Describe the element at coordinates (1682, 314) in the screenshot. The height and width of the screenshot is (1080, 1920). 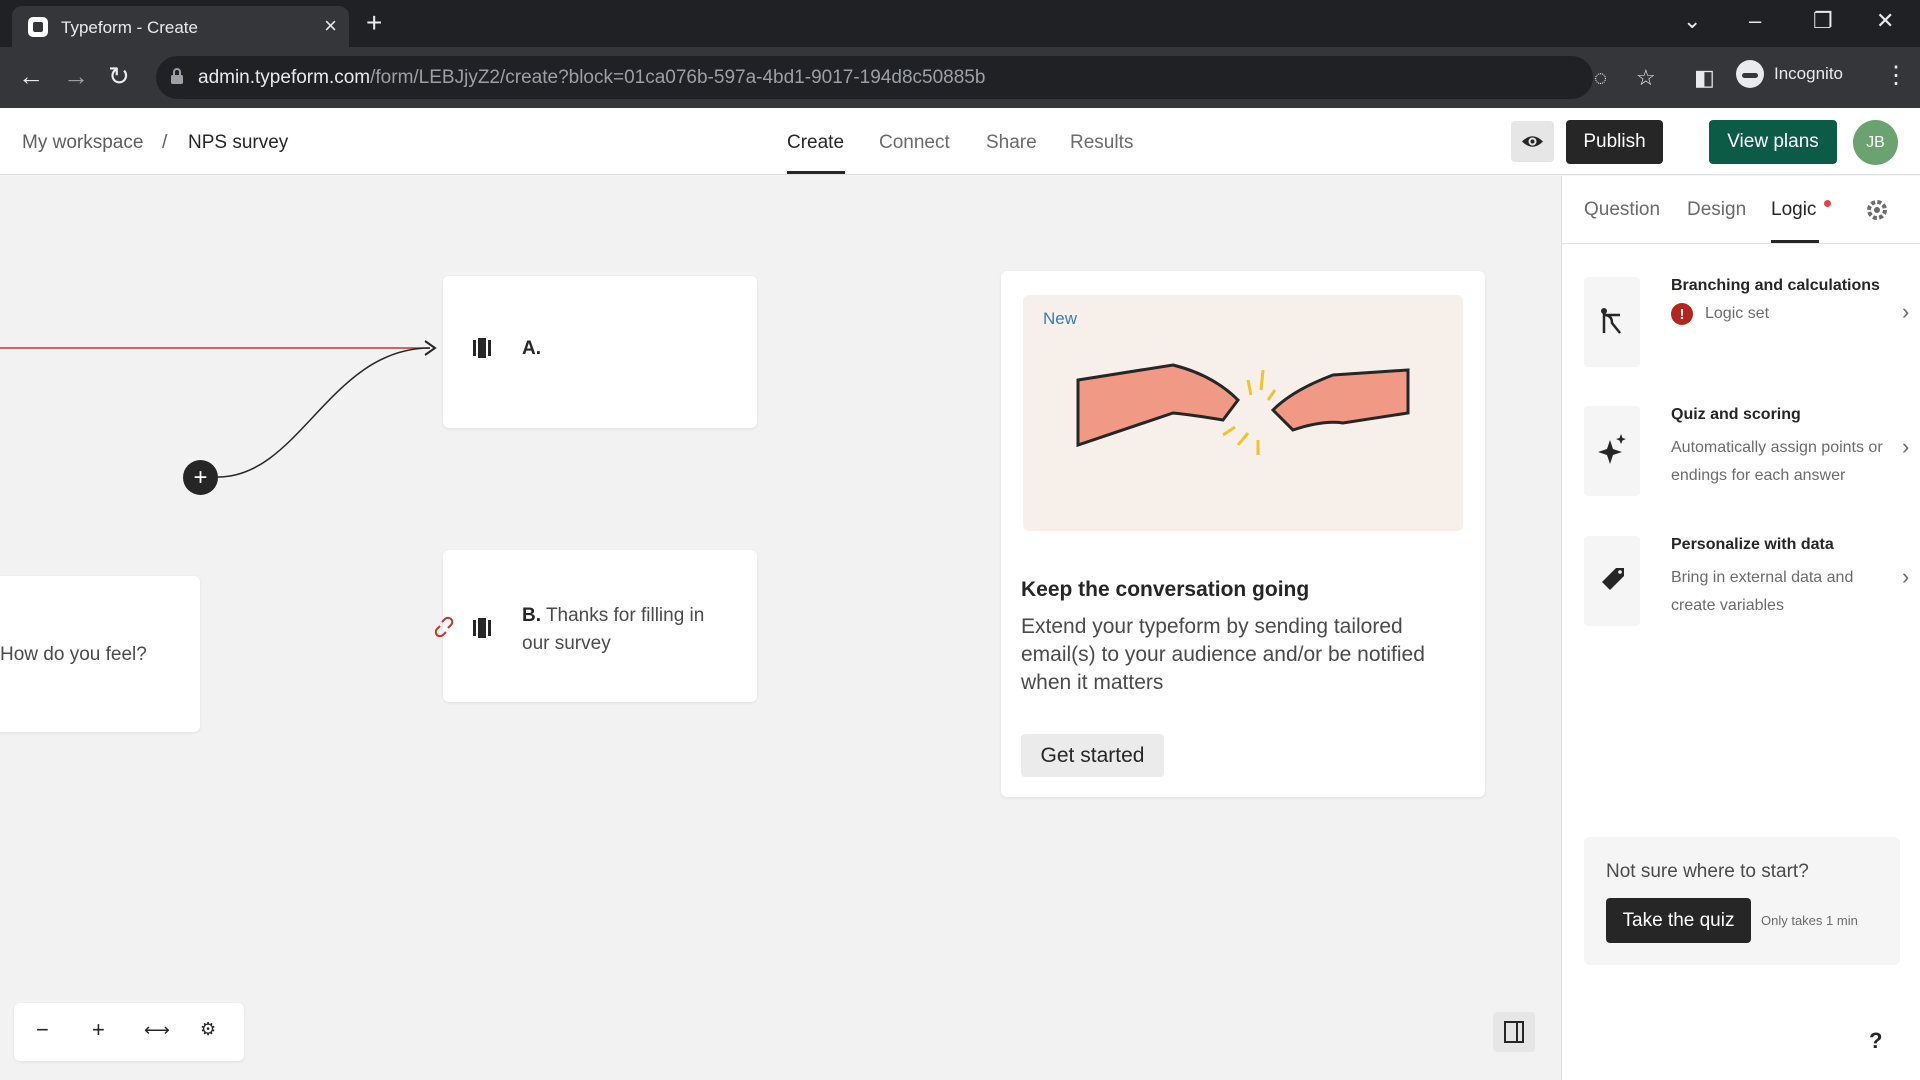
I see `warning-icon: !` at that location.